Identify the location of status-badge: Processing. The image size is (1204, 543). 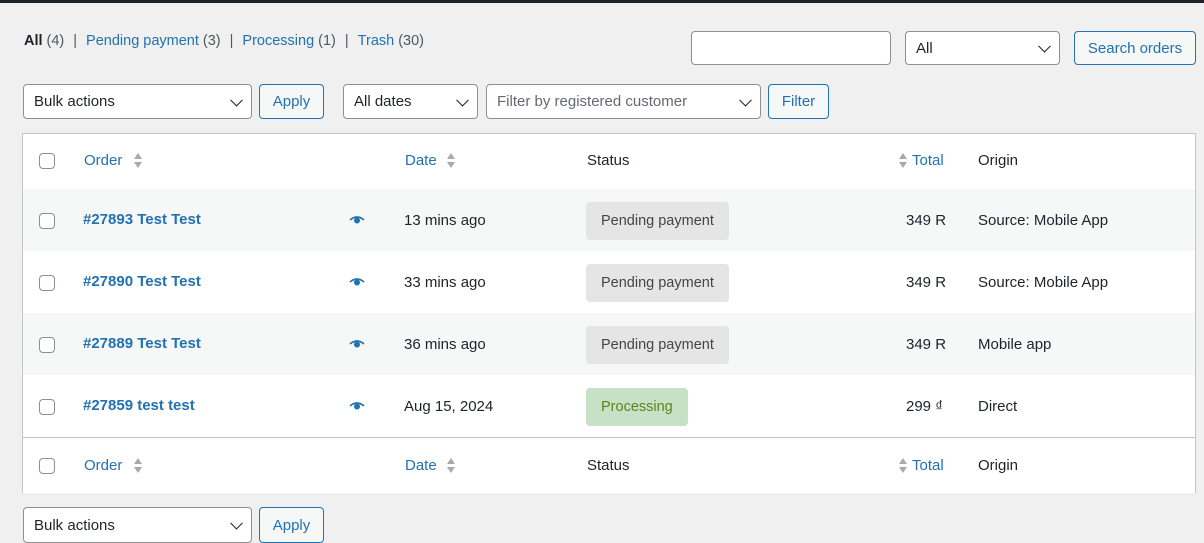
(637, 407).